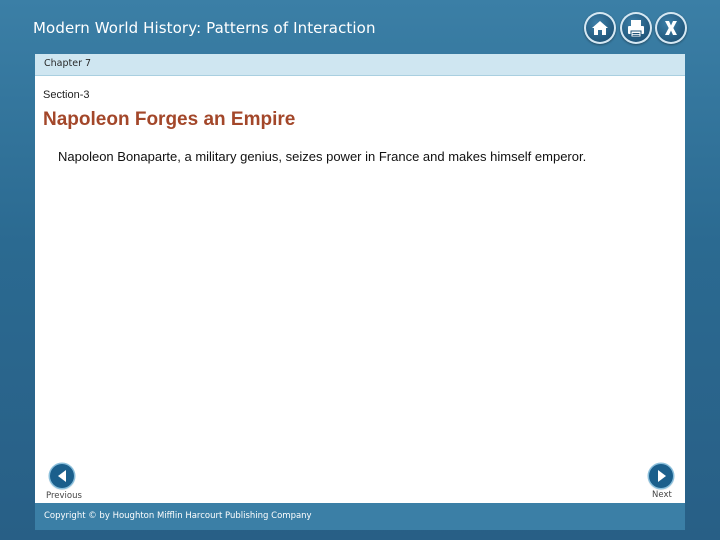  Describe the element at coordinates (360, 65) in the screenshot. I see `chapter-bar: Chapter 7` at that location.